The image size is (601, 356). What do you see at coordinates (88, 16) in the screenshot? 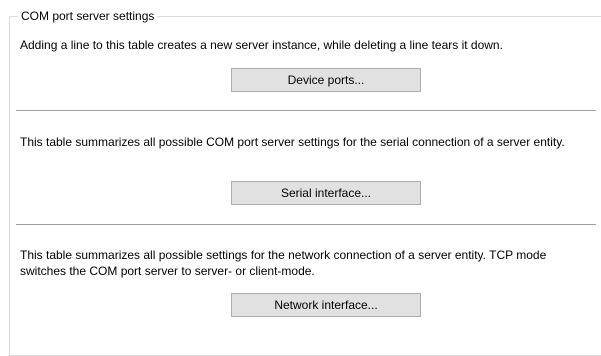
I see `groupbox-title: COM port server settings` at bounding box center [88, 16].